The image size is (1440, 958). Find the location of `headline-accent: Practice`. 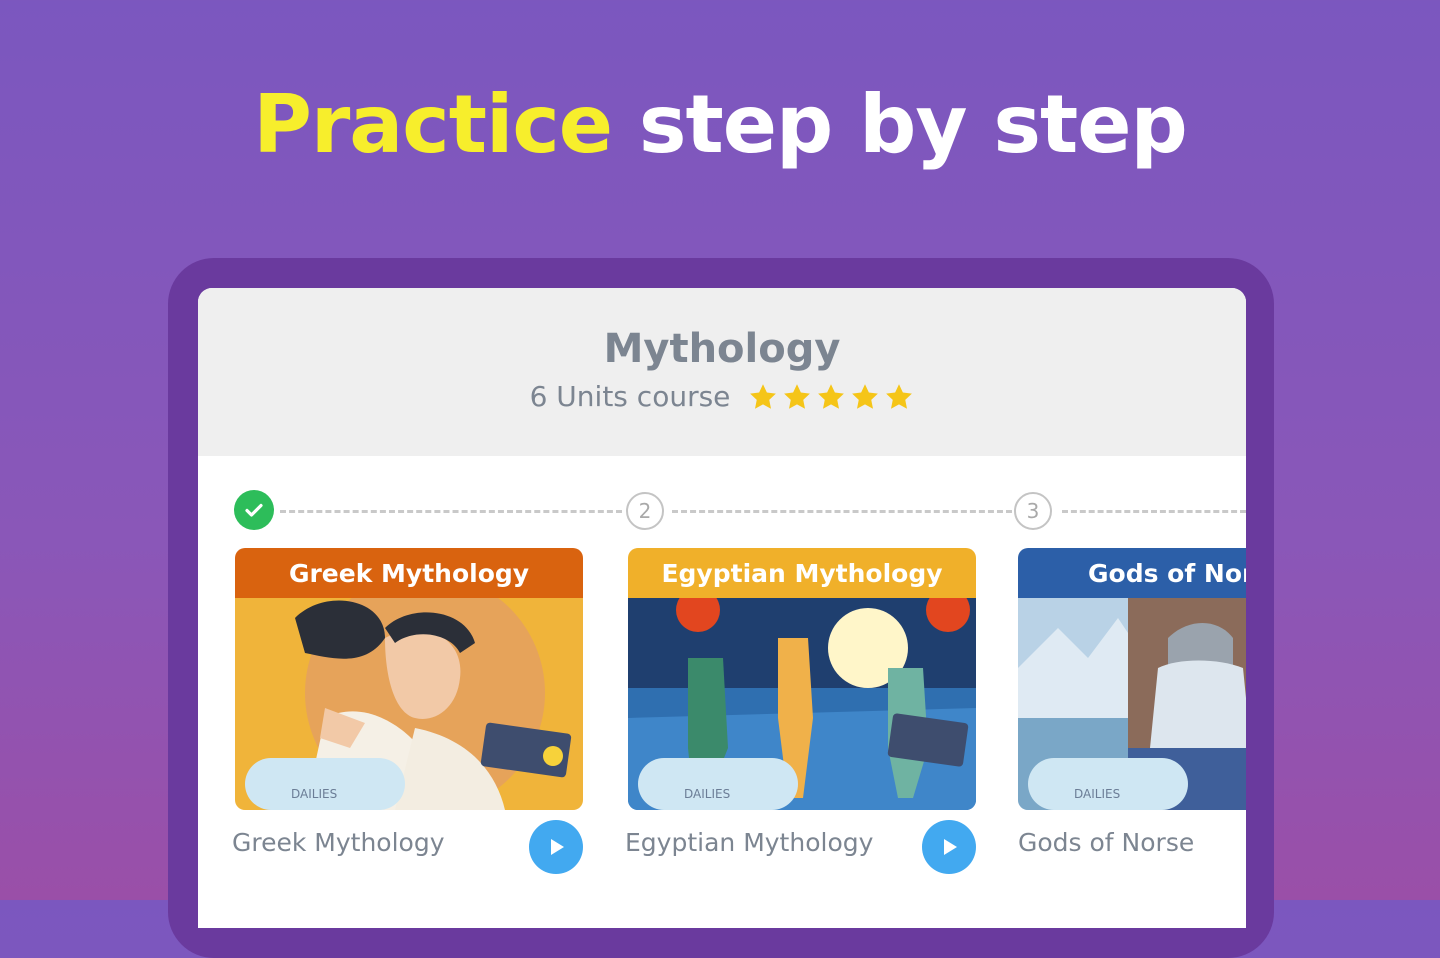

headline-accent: Practice is located at coordinates (433, 124).